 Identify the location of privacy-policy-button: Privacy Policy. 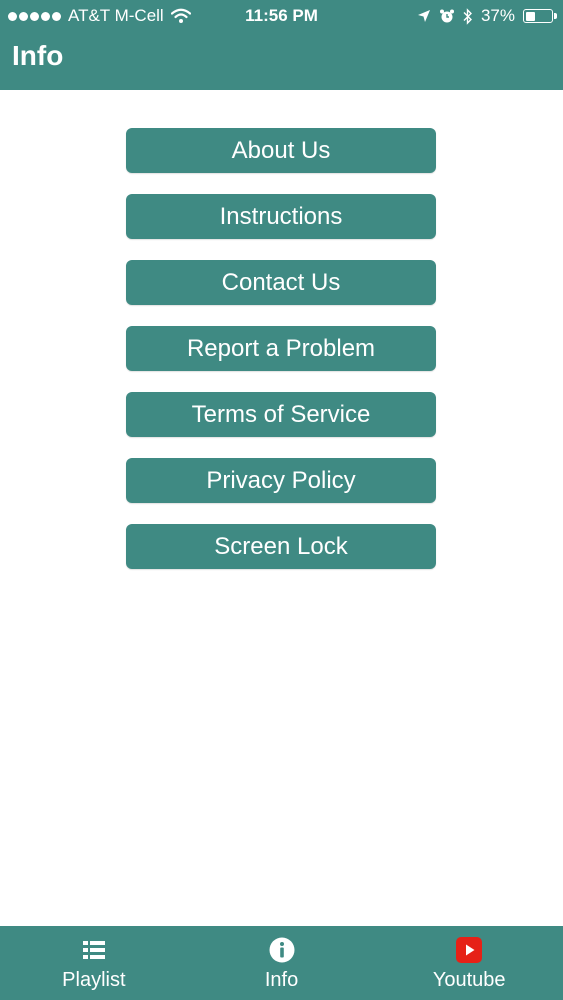
(281, 480).